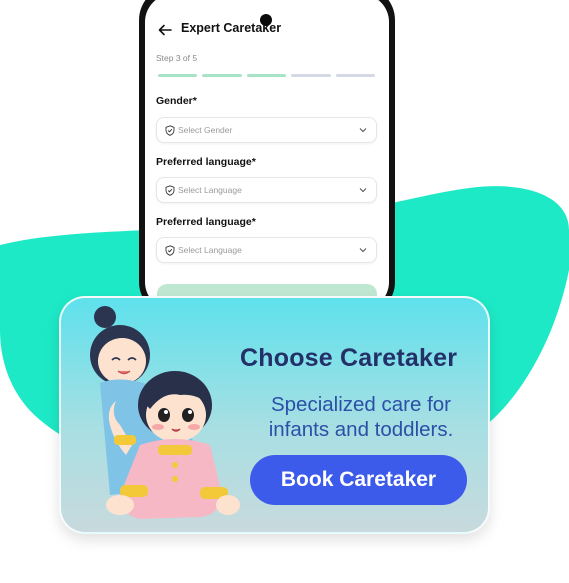 The image size is (569, 583). I want to click on language-label-2: Preferred language*, so click(206, 222).